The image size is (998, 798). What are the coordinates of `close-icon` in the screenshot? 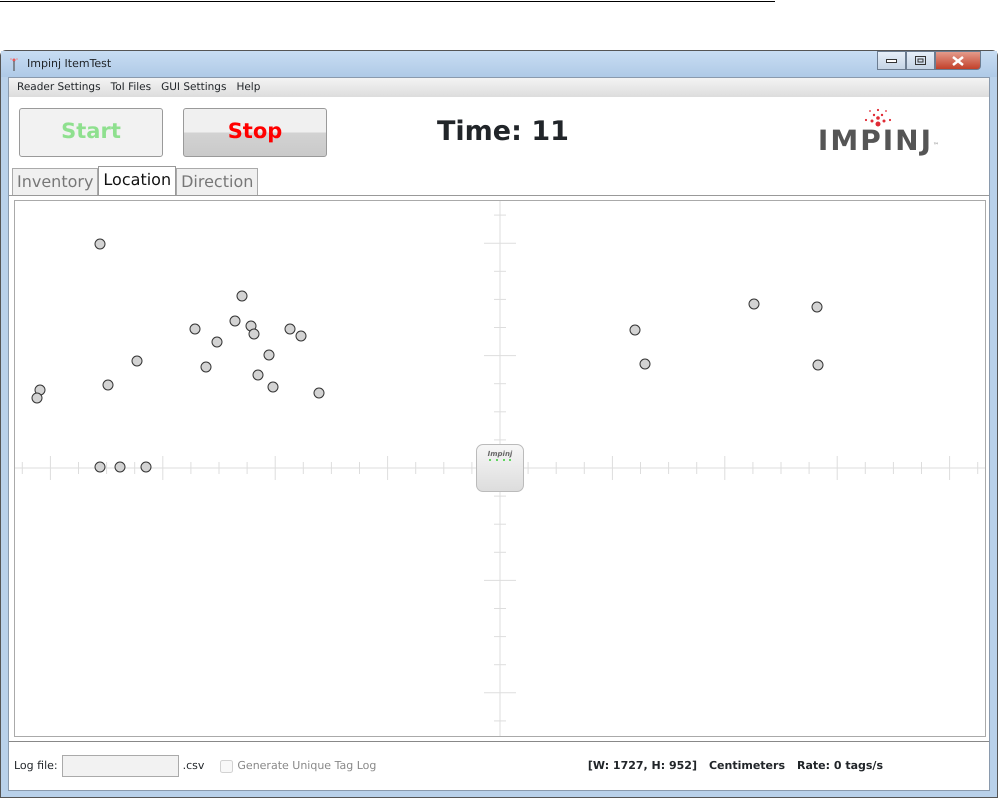 It's located at (958, 61).